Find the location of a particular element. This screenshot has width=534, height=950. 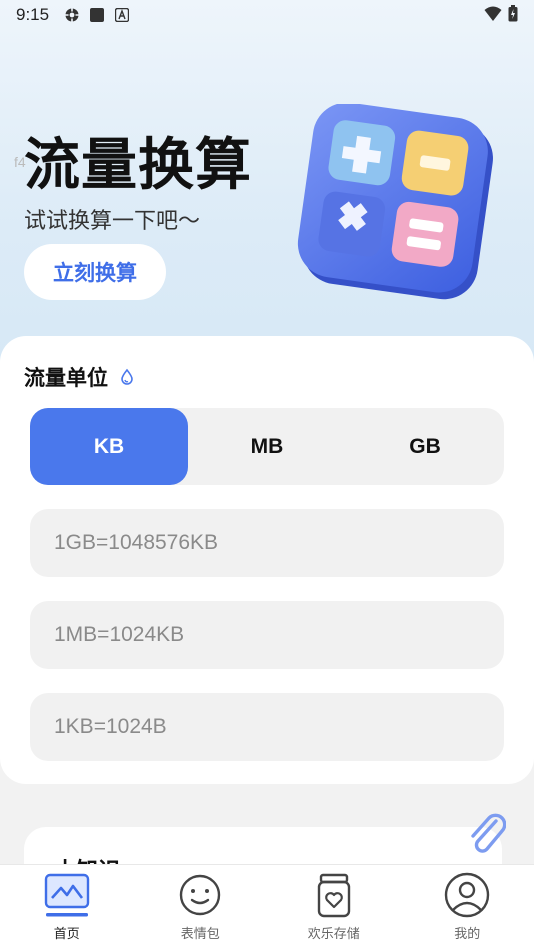

smiley-icon is located at coordinates (200, 895).